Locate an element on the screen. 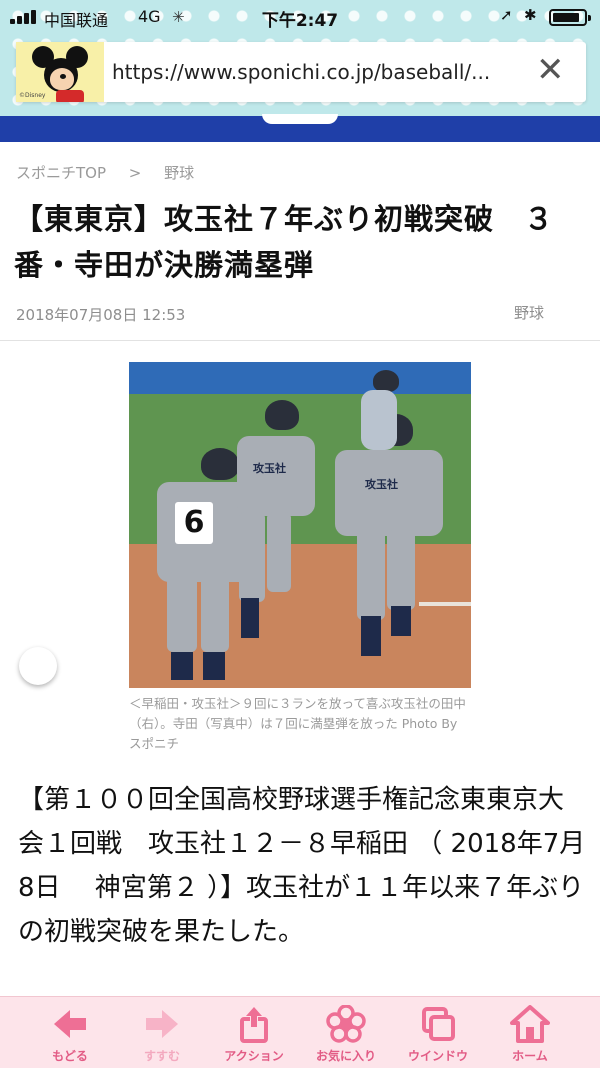 The image size is (600, 1068). windows-icon is located at coordinates (438, 1024).